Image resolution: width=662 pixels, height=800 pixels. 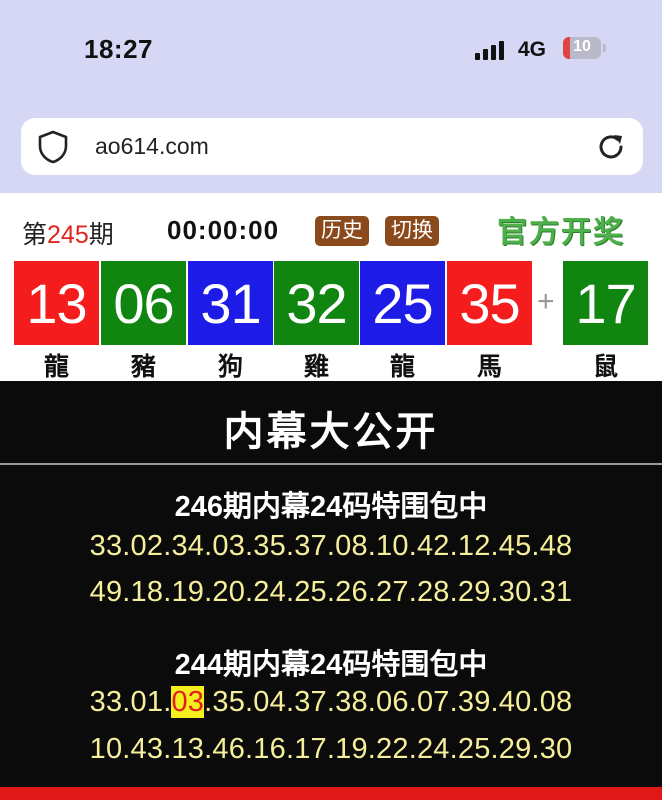 What do you see at coordinates (118, 49) in the screenshot?
I see `status-time: 18:27` at bounding box center [118, 49].